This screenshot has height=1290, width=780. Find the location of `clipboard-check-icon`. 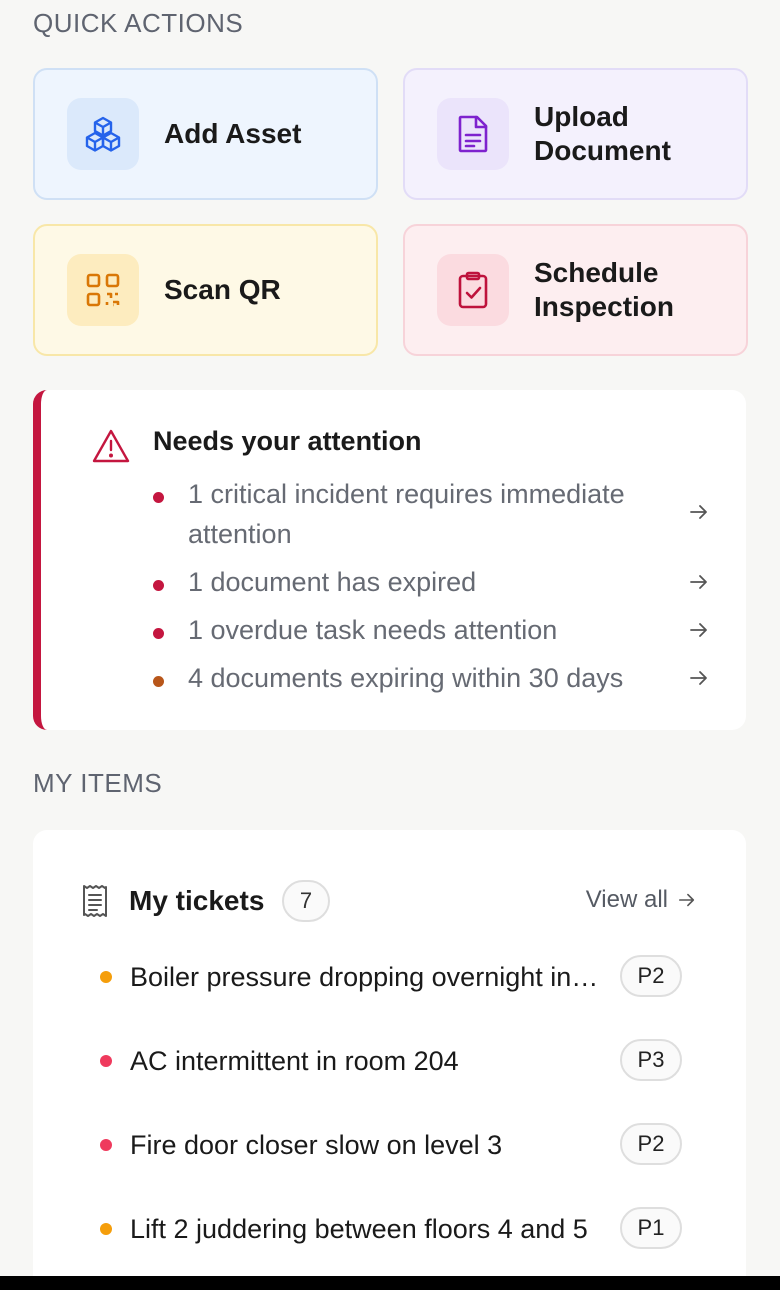

clipboard-check-icon is located at coordinates (473, 290).